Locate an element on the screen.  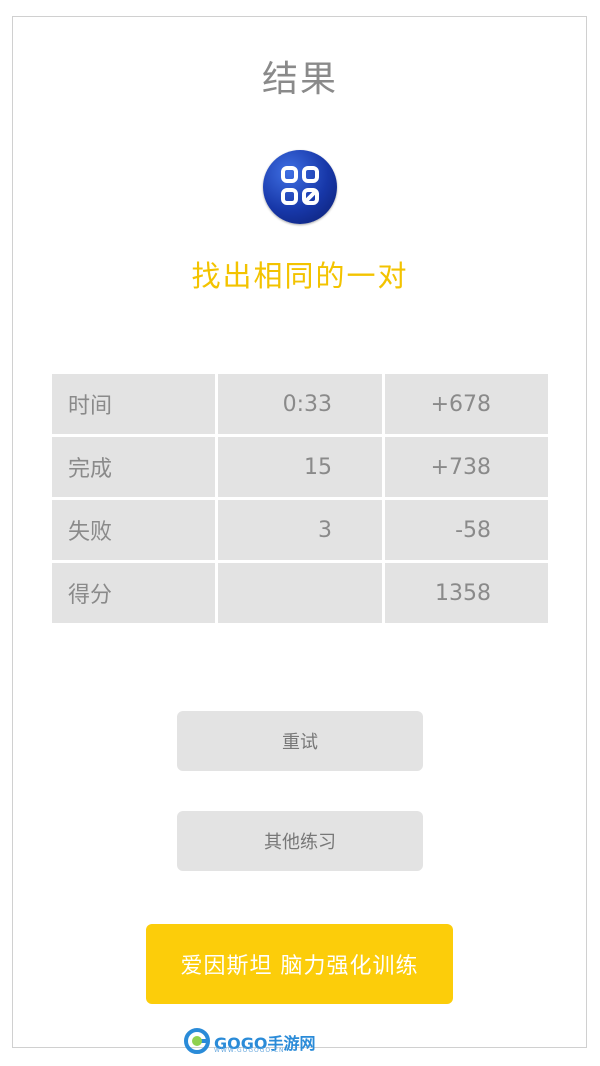
row-points: +738 is located at coordinates (466, 467).